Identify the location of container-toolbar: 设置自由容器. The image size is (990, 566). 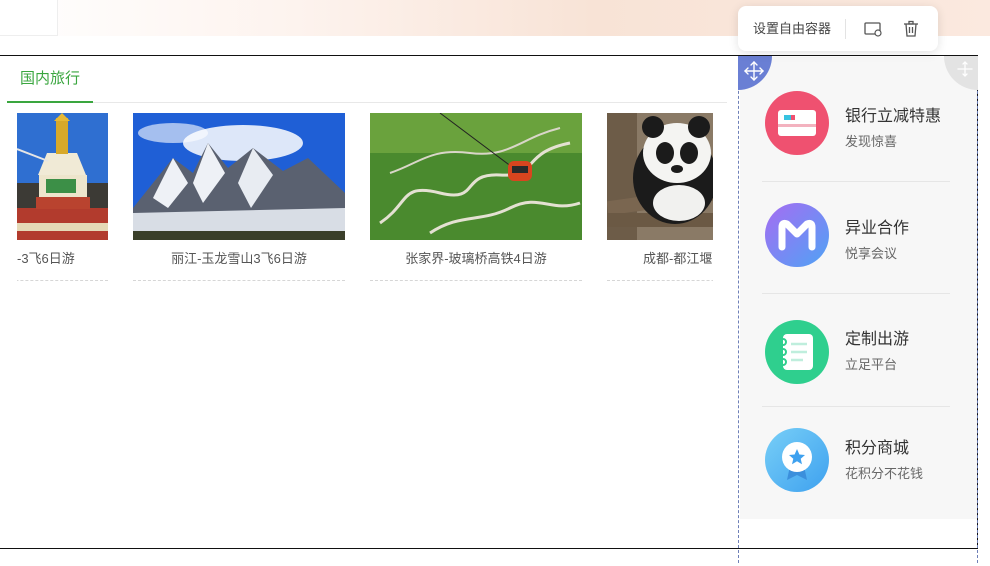
(838, 28).